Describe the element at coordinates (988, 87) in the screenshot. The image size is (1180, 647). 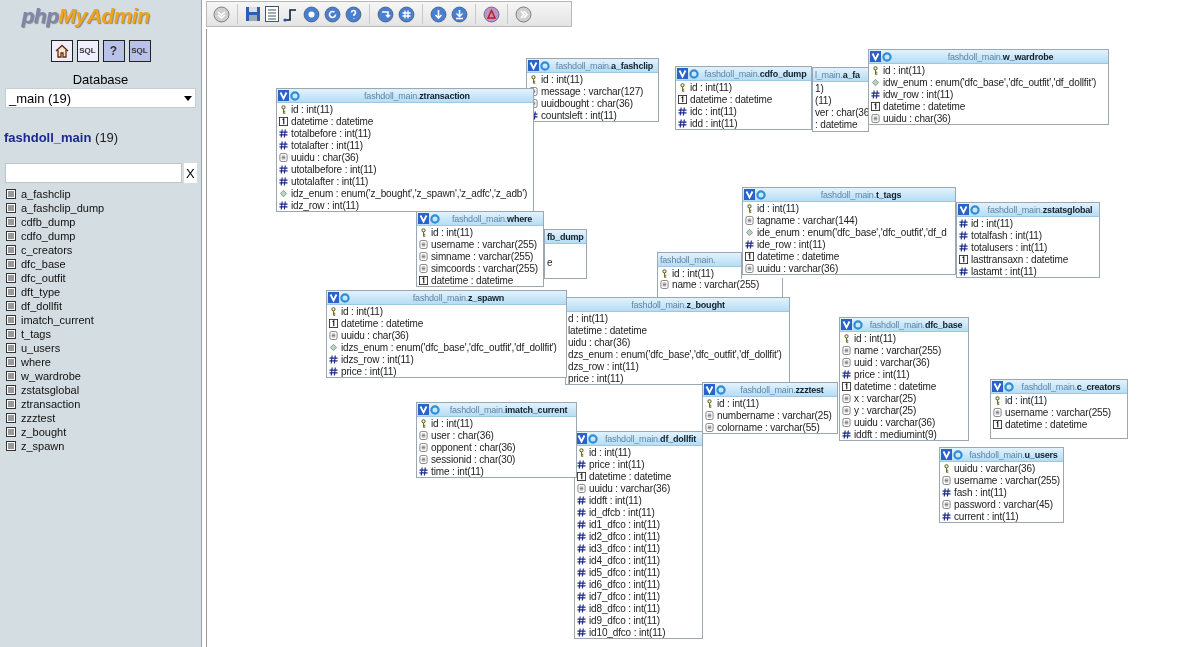
I see `table-card: fashdoll_main.w_wardrobe id : int(11) idw_enum : enum('dfc_base','dfc_outfit','df_dollfit') idw_row : int(11) datetime : datetime uuidu : char(36)` at that location.